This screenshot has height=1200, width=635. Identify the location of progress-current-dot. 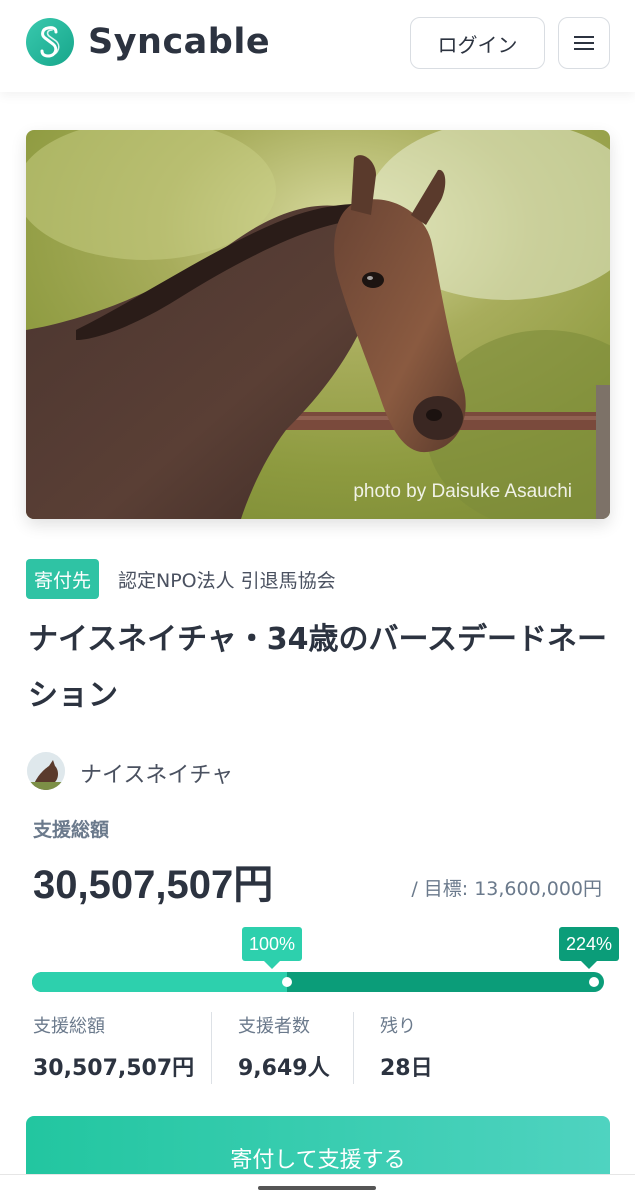
(594, 982).